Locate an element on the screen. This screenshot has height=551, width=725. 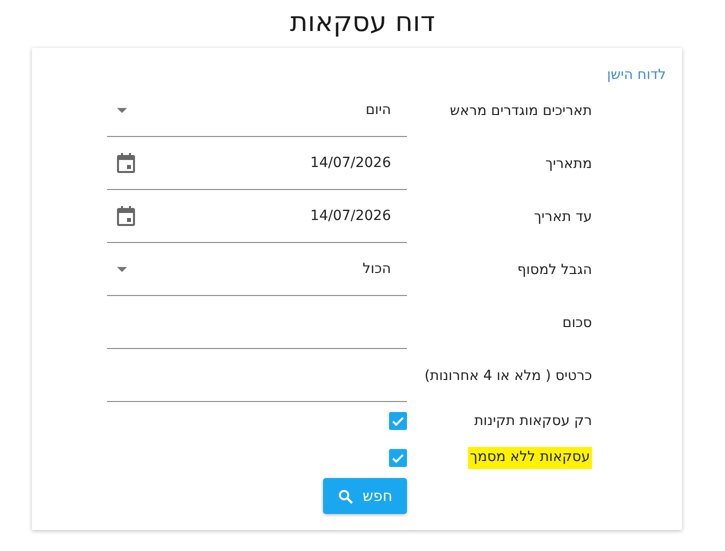
page-title: דוח עסקאות is located at coordinates (362, 23).